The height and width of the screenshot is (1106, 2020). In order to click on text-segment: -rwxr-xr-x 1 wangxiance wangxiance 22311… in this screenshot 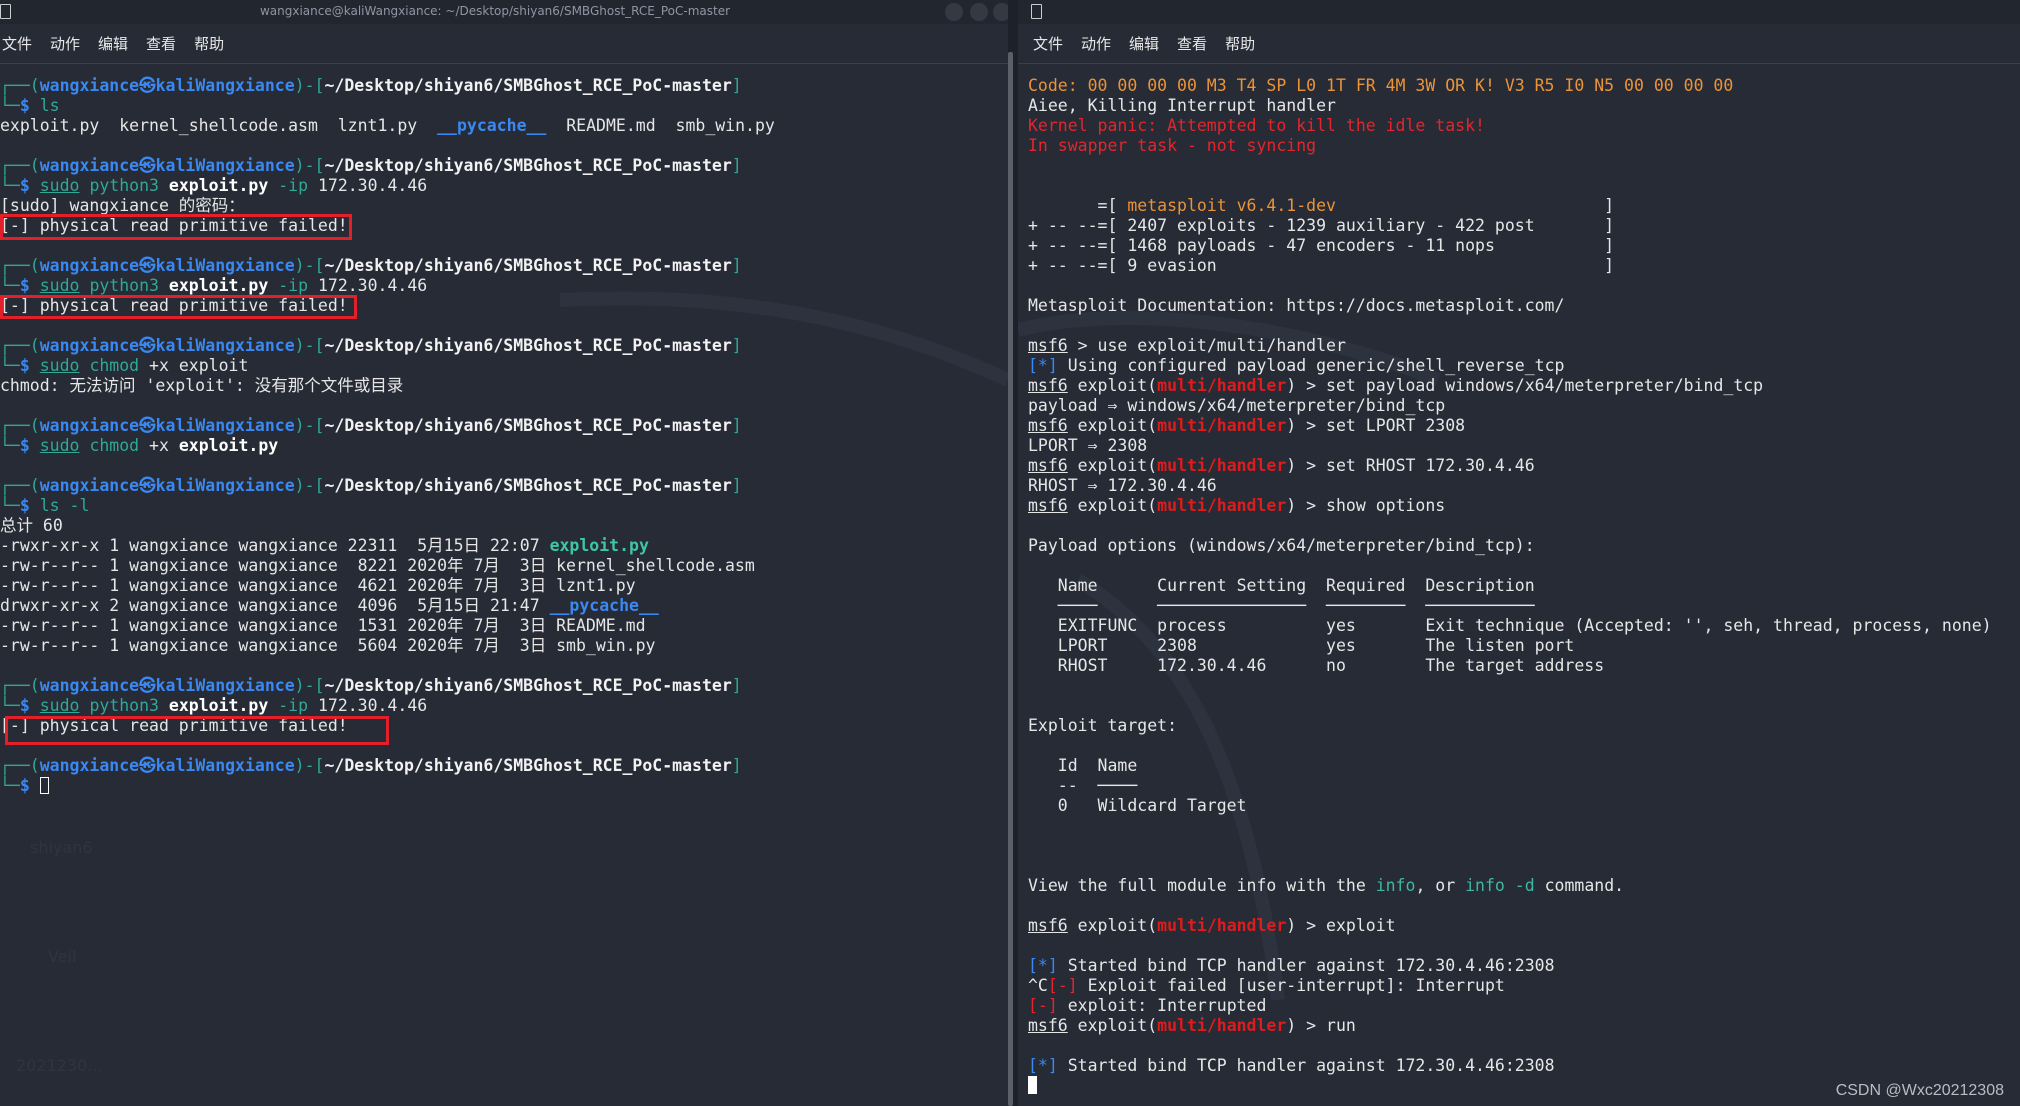, I will do `click(275, 545)`.